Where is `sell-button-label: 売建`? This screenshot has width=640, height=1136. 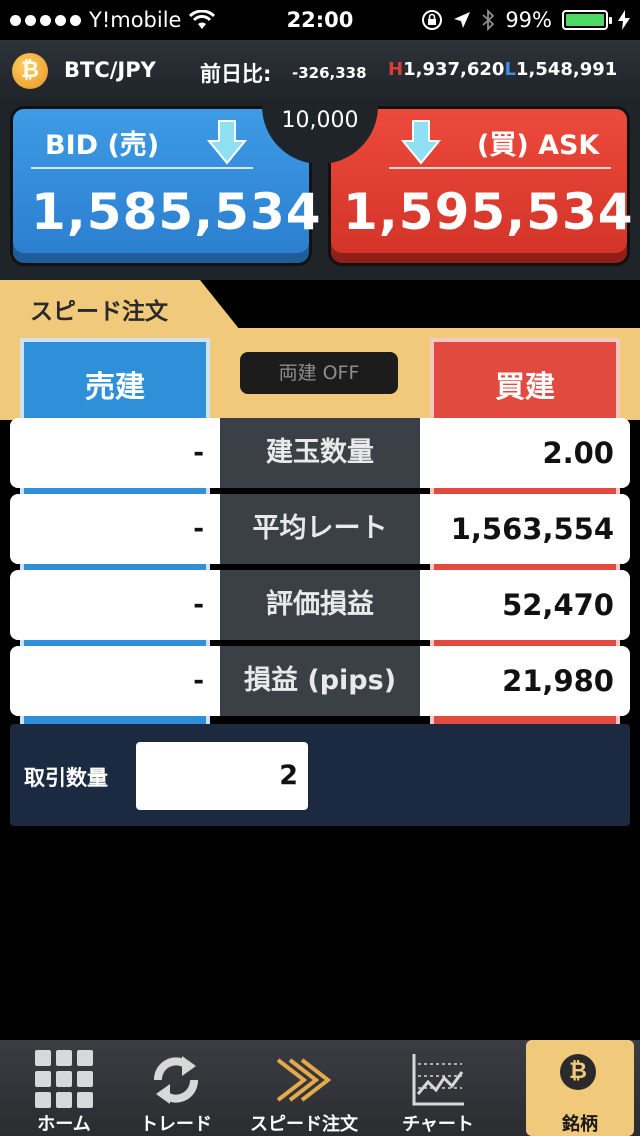 sell-button-label: 売建 is located at coordinates (115, 387).